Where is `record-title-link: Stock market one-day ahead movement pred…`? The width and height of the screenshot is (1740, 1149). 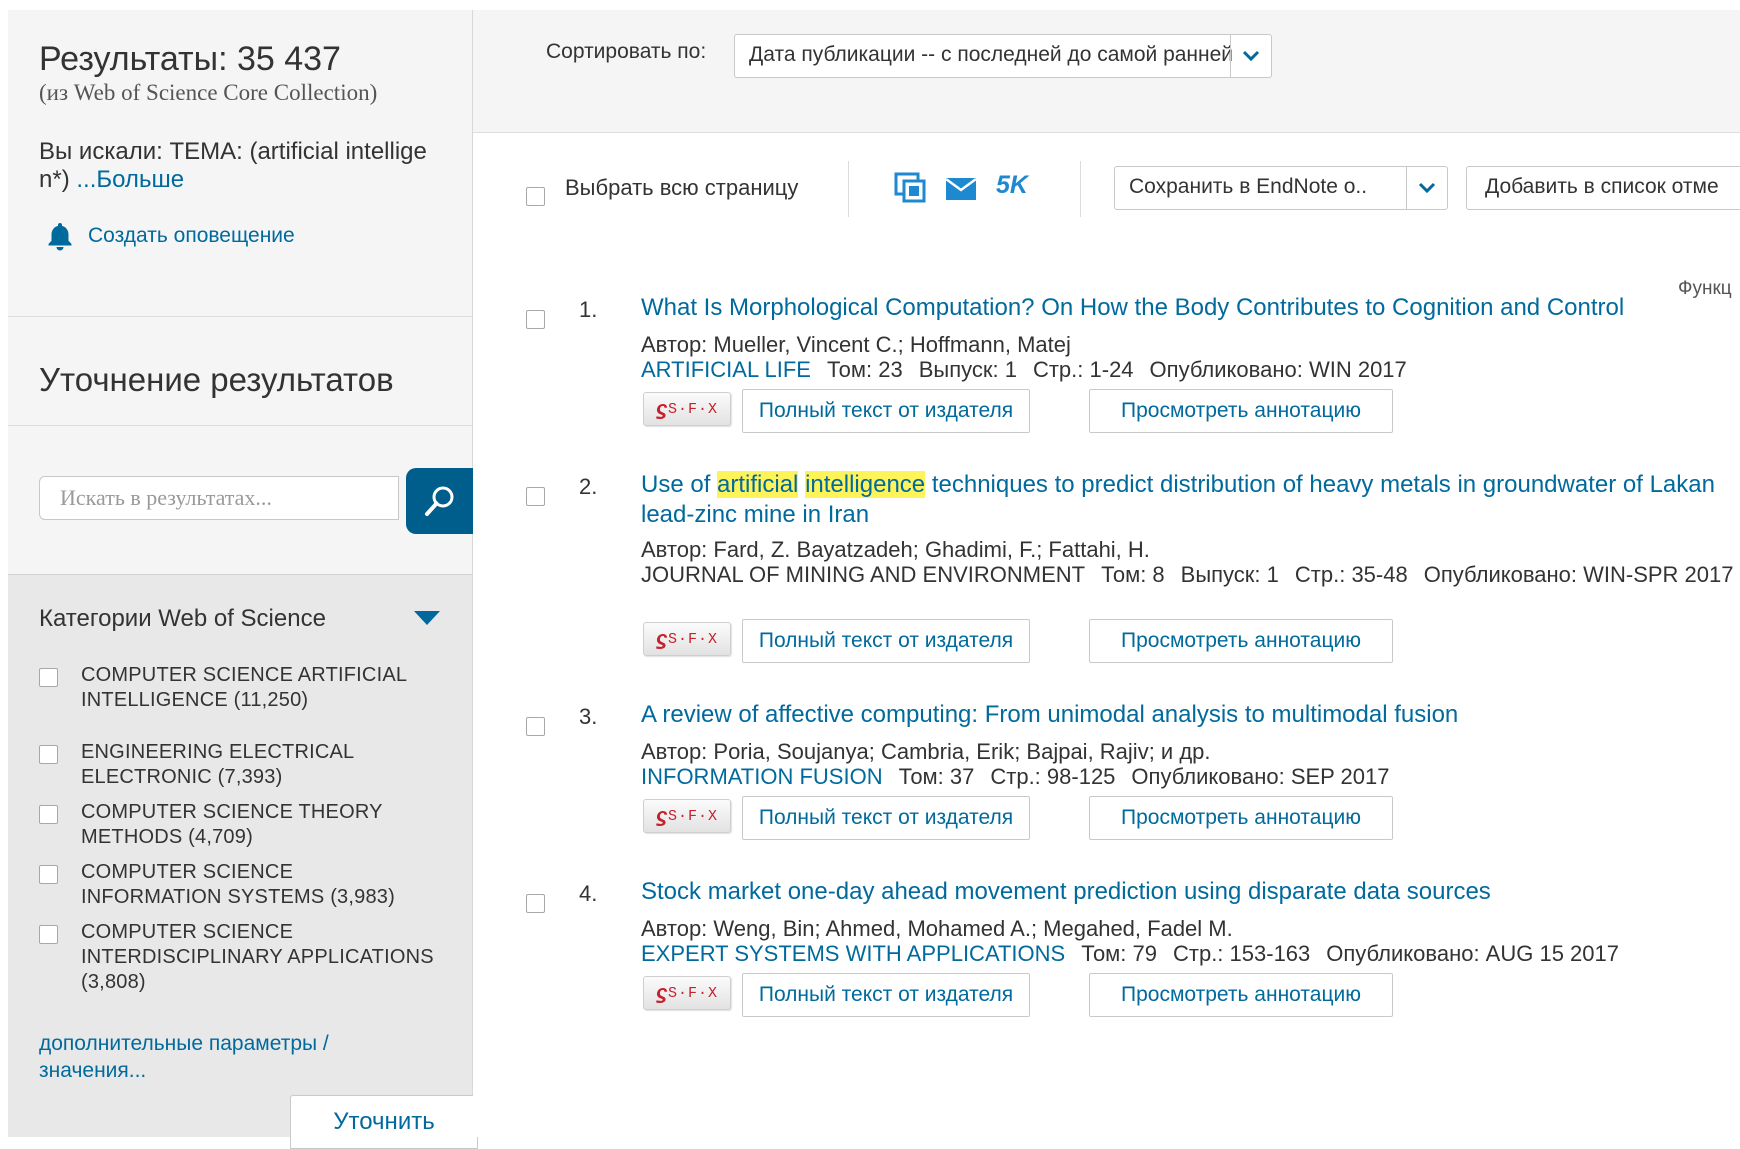 record-title-link: Stock market one-day ahead movement pred… is located at coordinates (1186, 892).